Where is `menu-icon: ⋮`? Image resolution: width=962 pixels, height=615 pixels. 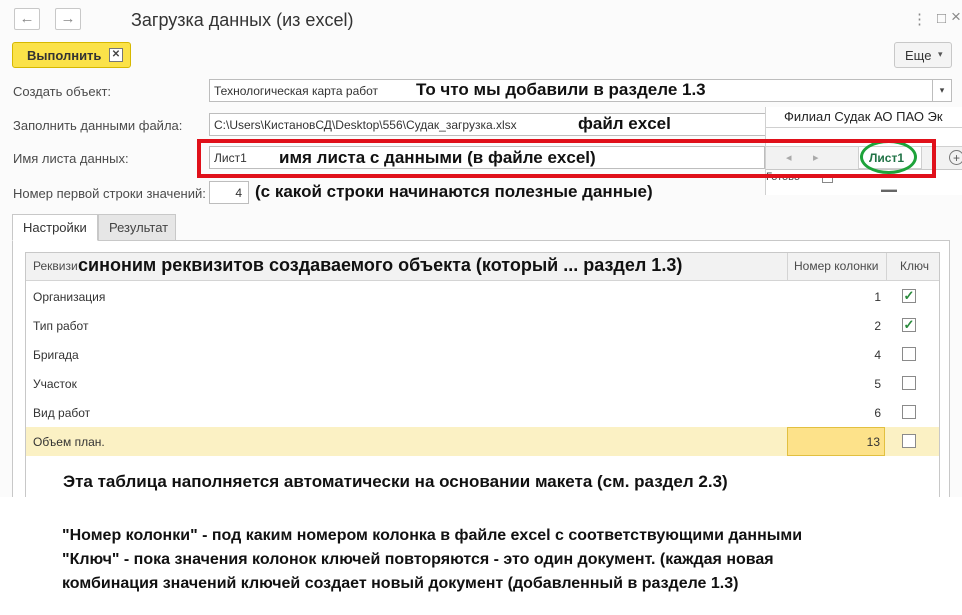 menu-icon: ⋮ is located at coordinates (919, 19).